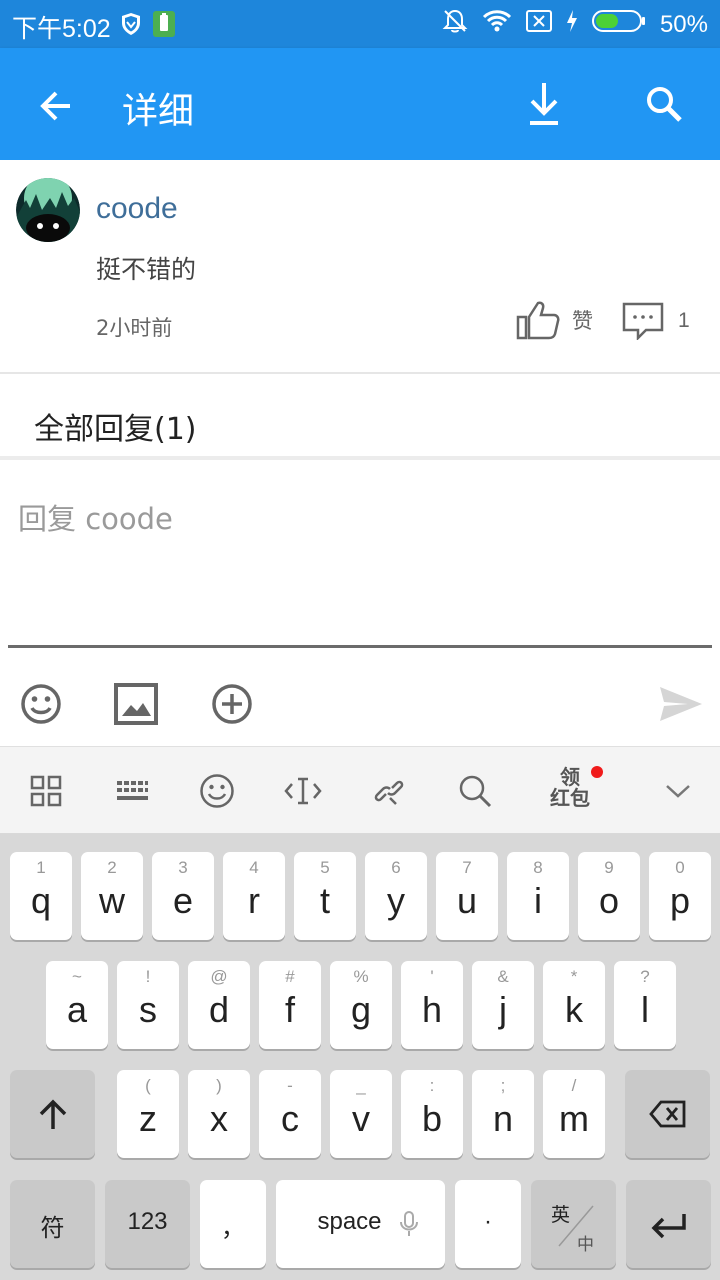 This screenshot has height=1280, width=720. What do you see at coordinates (254, 896) in the screenshot?
I see `key-r: 4r` at bounding box center [254, 896].